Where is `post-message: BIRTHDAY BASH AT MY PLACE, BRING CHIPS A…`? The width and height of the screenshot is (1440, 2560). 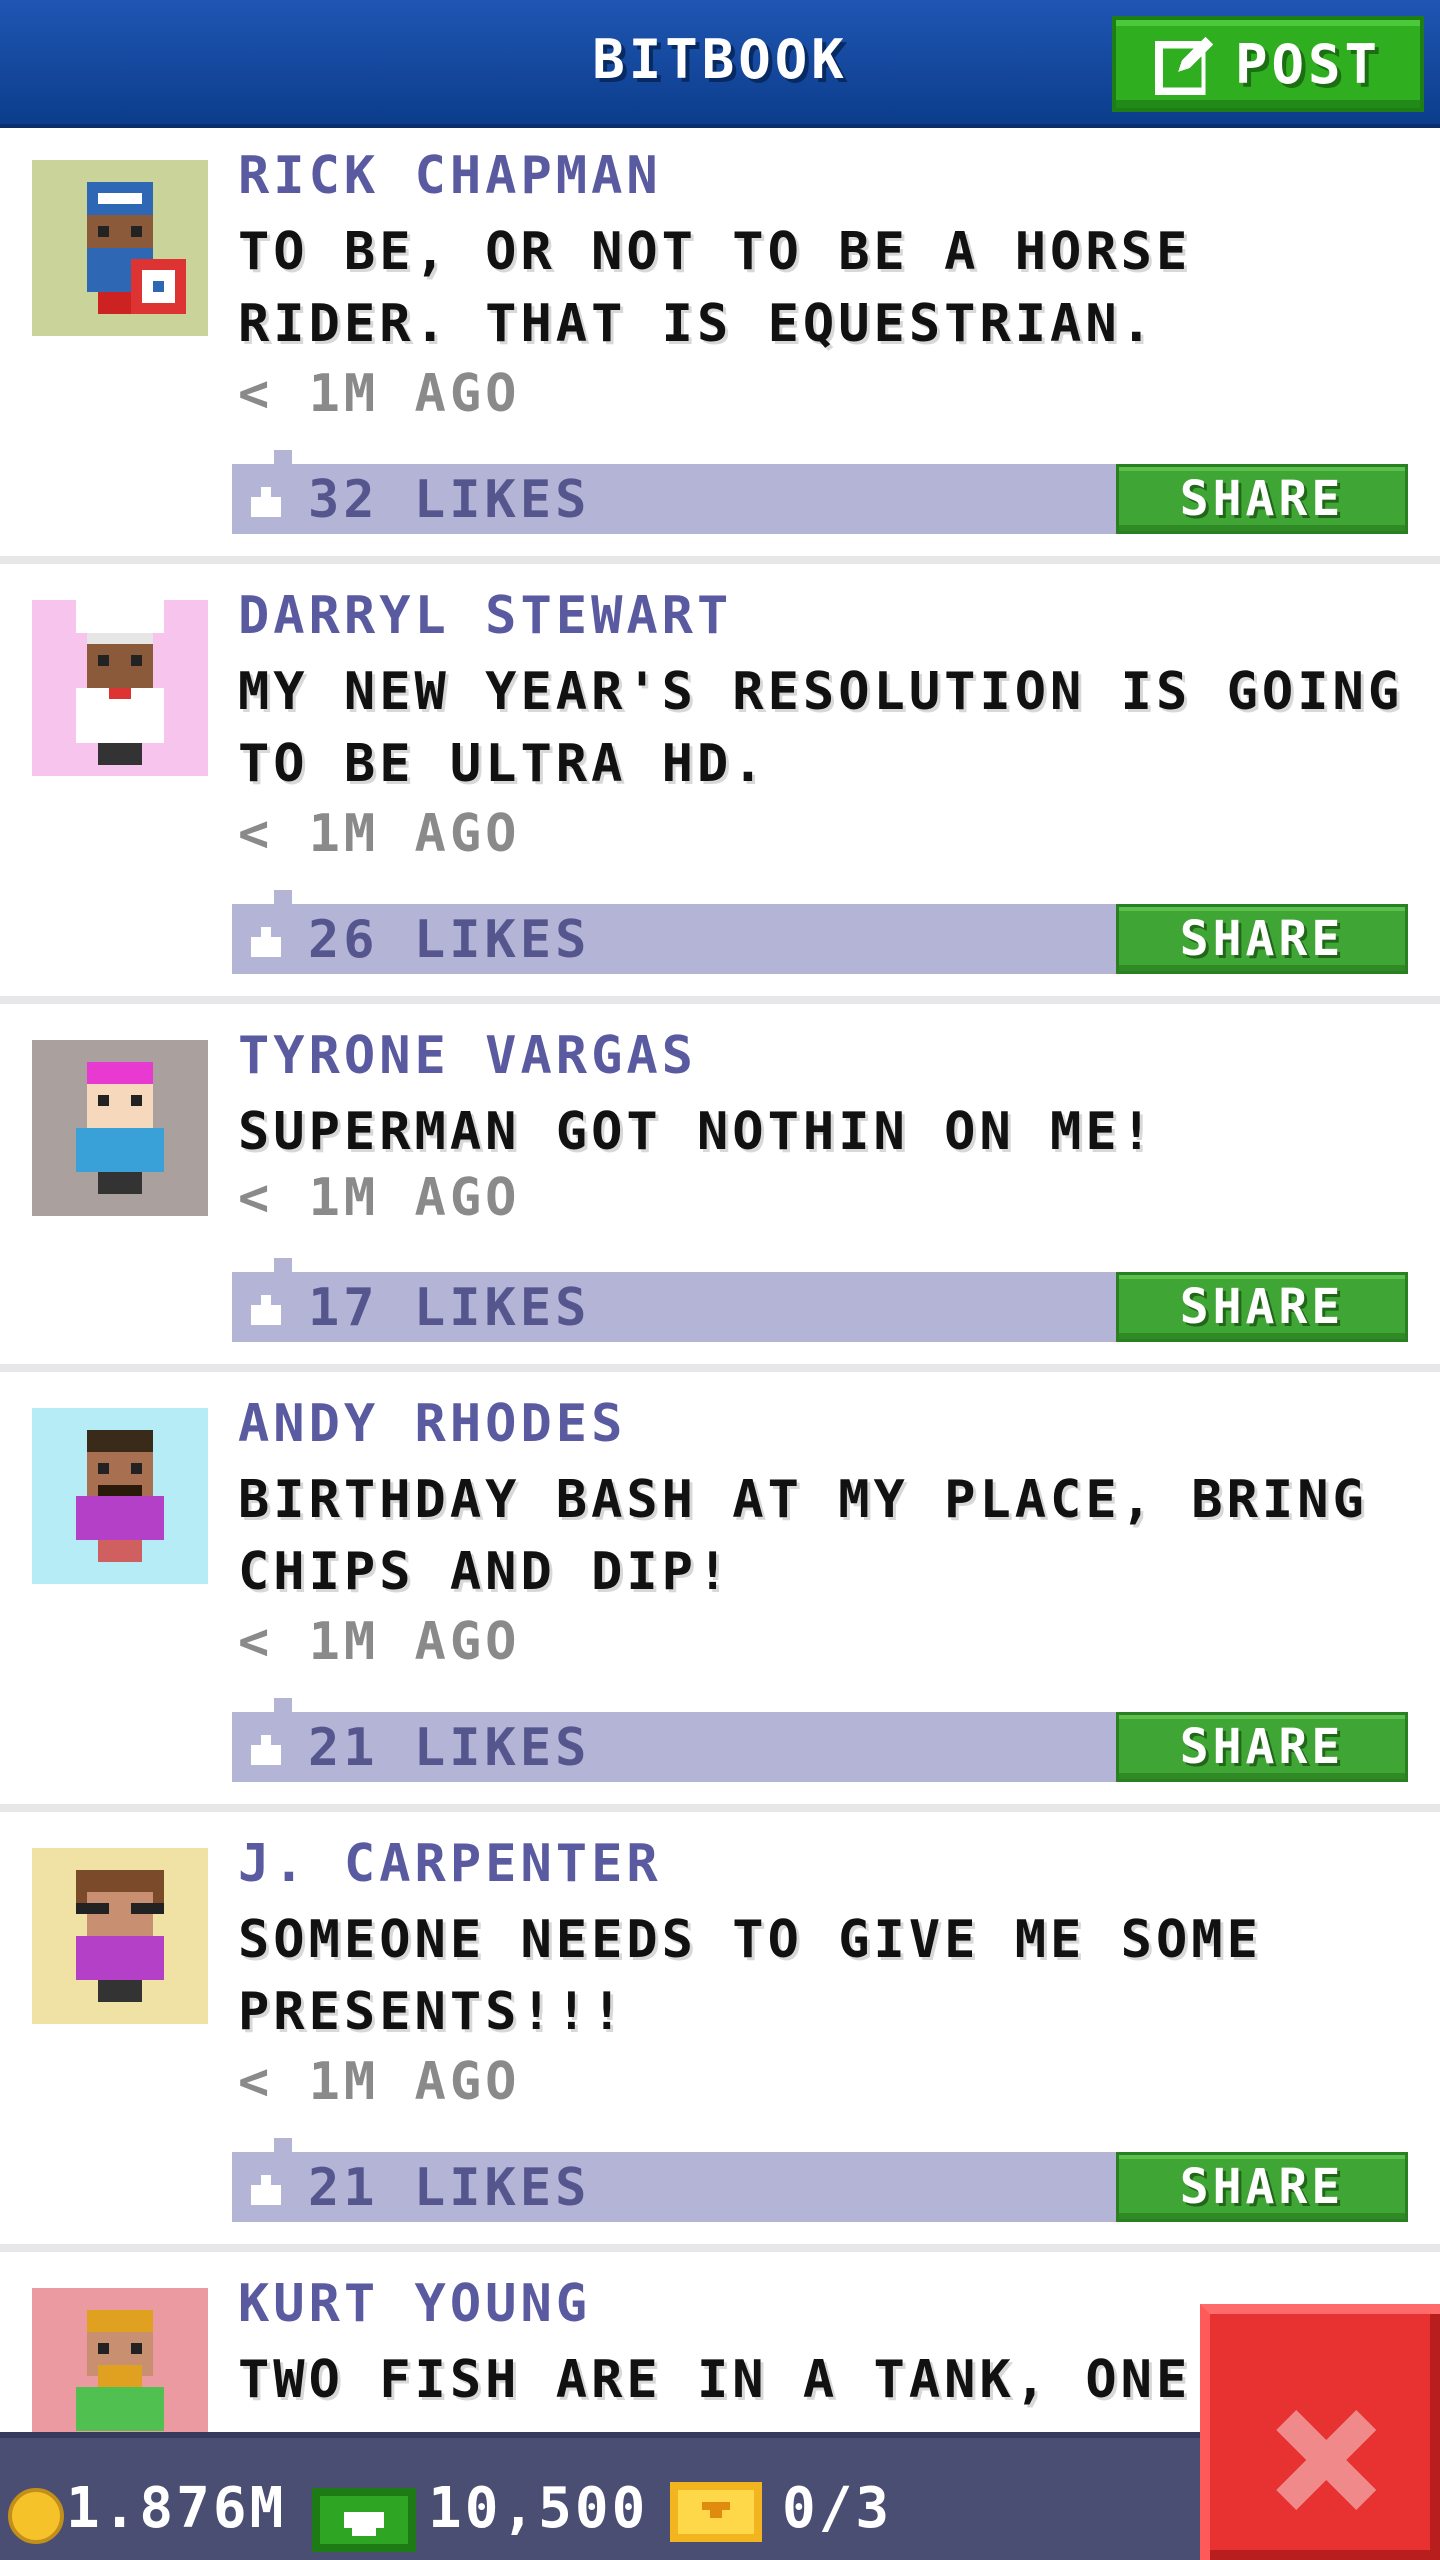 post-message: BIRTHDAY BASH AT MY PLACE, BRING CHIPS A… is located at coordinates (803, 1536).